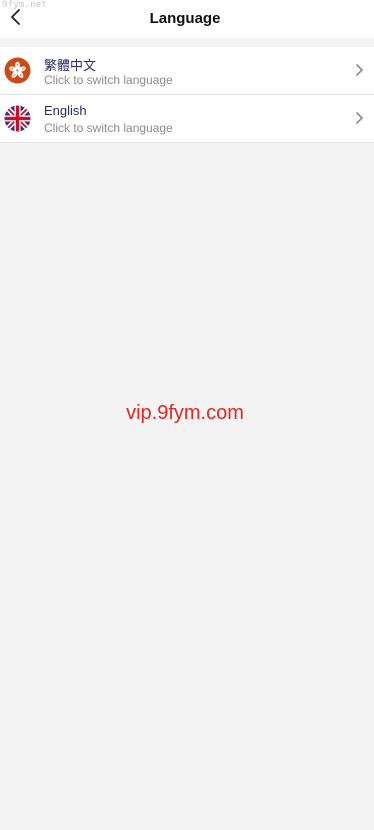 This screenshot has width=374, height=830. What do you see at coordinates (187, 119) in the screenshot?
I see `language-item-english: English Click to switch language` at bounding box center [187, 119].